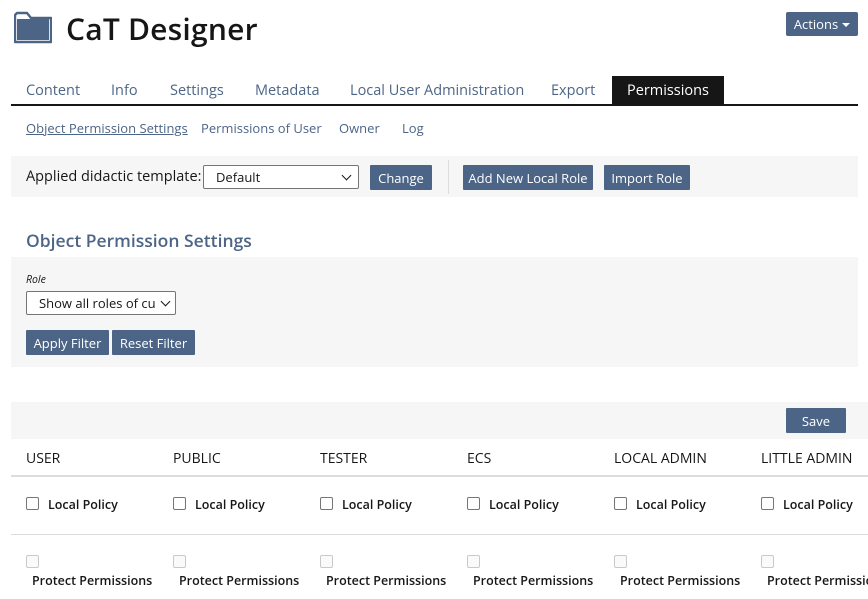 The height and width of the screenshot is (599, 868). What do you see at coordinates (153, 342) in the screenshot?
I see `reset-filter-button: Reset Filter` at bounding box center [153, 342].